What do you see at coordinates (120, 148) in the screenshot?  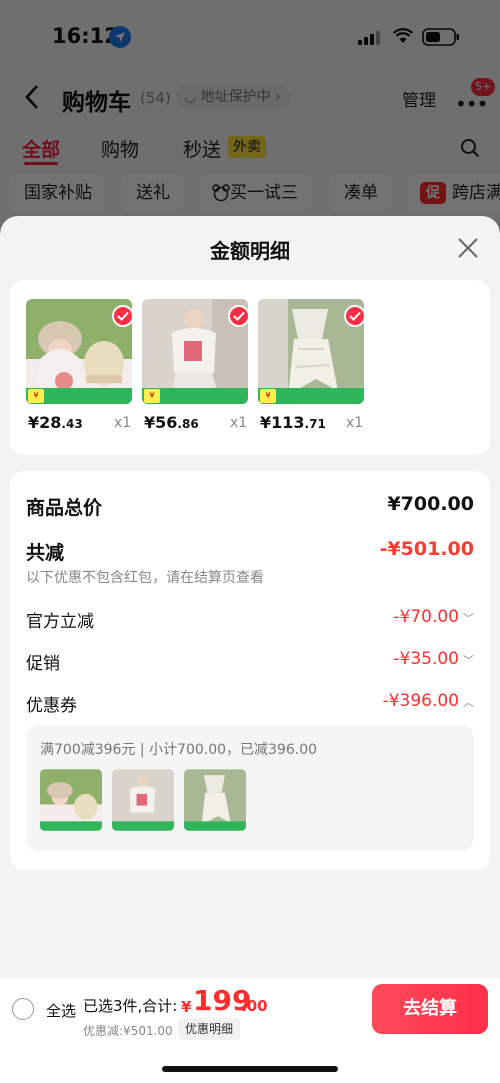 I see `tab-shopping: 购物` at bounding box center [120, 148].